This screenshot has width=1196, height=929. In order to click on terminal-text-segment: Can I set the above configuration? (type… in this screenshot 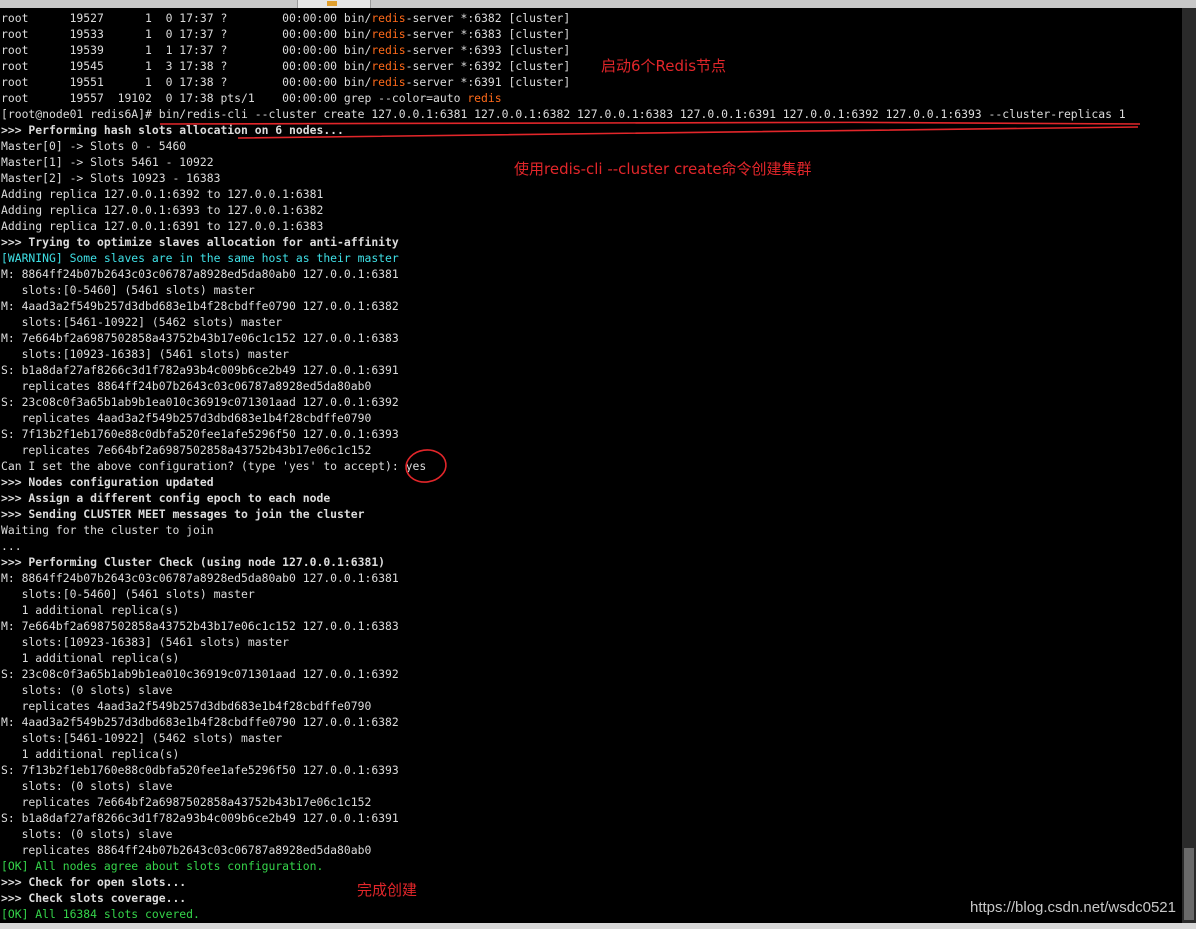, I will do `click(214, 466)`.